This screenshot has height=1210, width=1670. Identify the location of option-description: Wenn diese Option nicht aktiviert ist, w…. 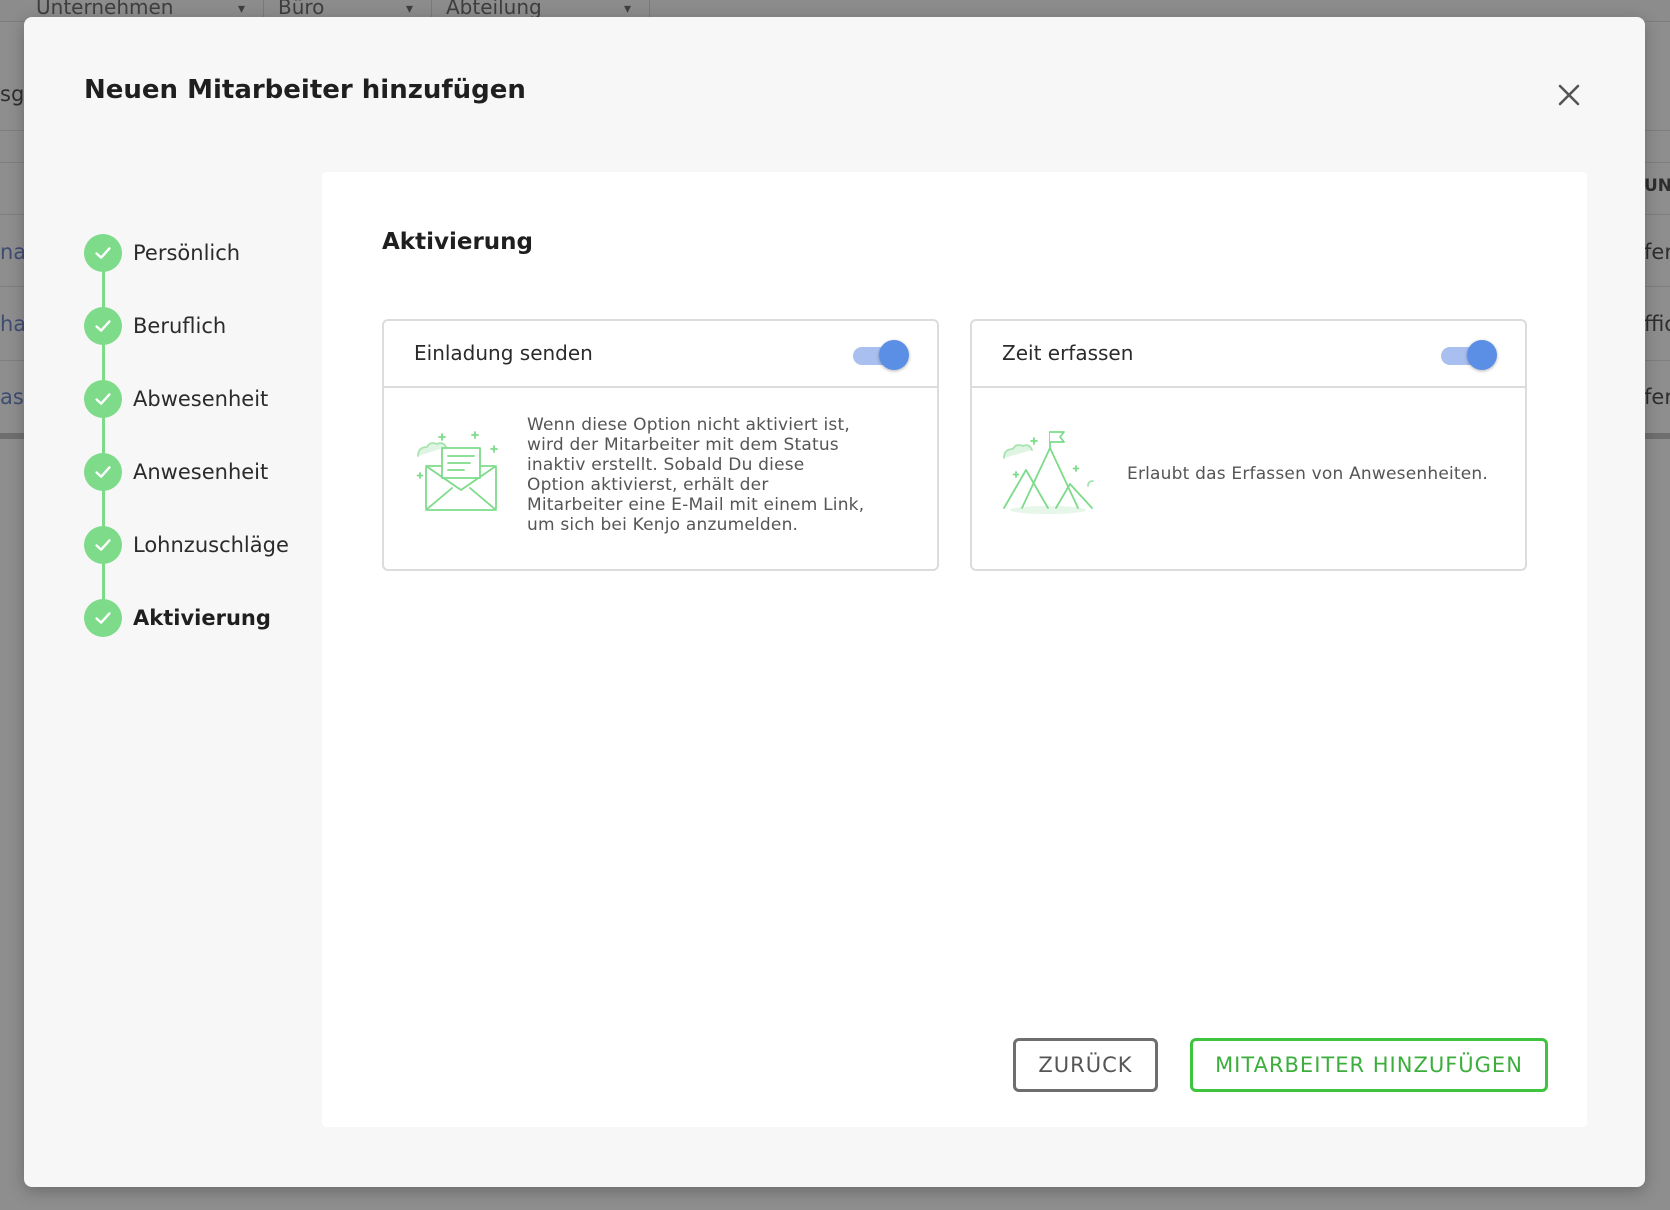
(696, 475).